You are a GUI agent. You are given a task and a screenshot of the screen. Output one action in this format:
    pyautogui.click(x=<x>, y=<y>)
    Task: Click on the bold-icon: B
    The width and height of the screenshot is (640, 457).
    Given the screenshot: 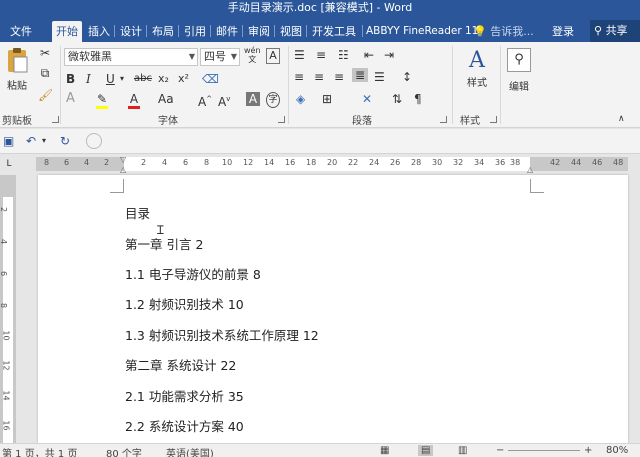 What is the action you would take?
    pyautogui.click(x=70, y=79)
    